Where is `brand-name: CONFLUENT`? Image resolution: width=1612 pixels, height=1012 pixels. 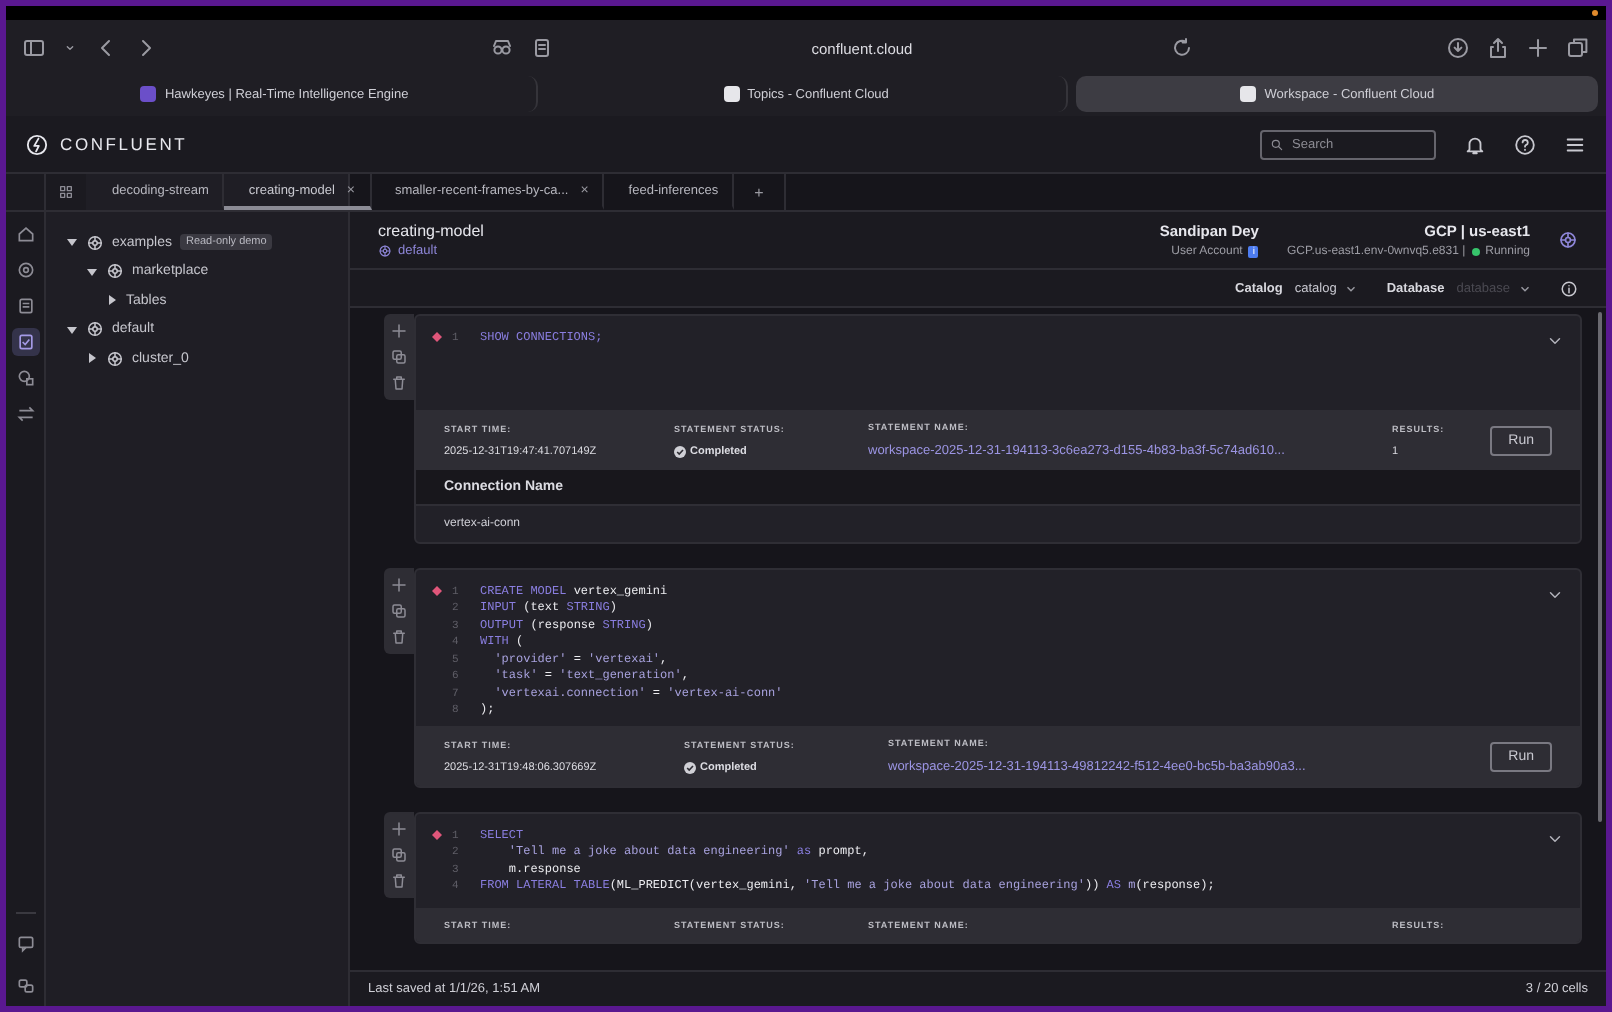
brand-name: CONFLUENT is located at coordinates (124, 144).